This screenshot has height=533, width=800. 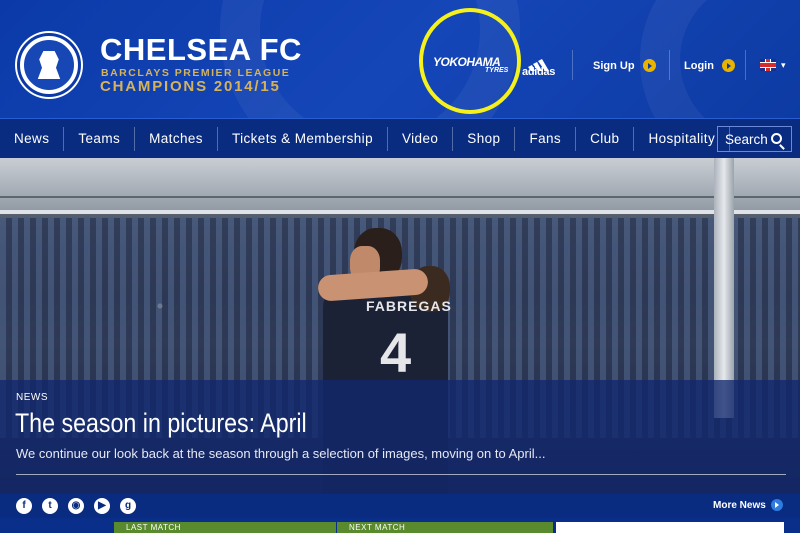 What do you see at coordinates (32, 138) in the screenshot?
I see `nav-item-news: News` at bounding box center [32, 138].